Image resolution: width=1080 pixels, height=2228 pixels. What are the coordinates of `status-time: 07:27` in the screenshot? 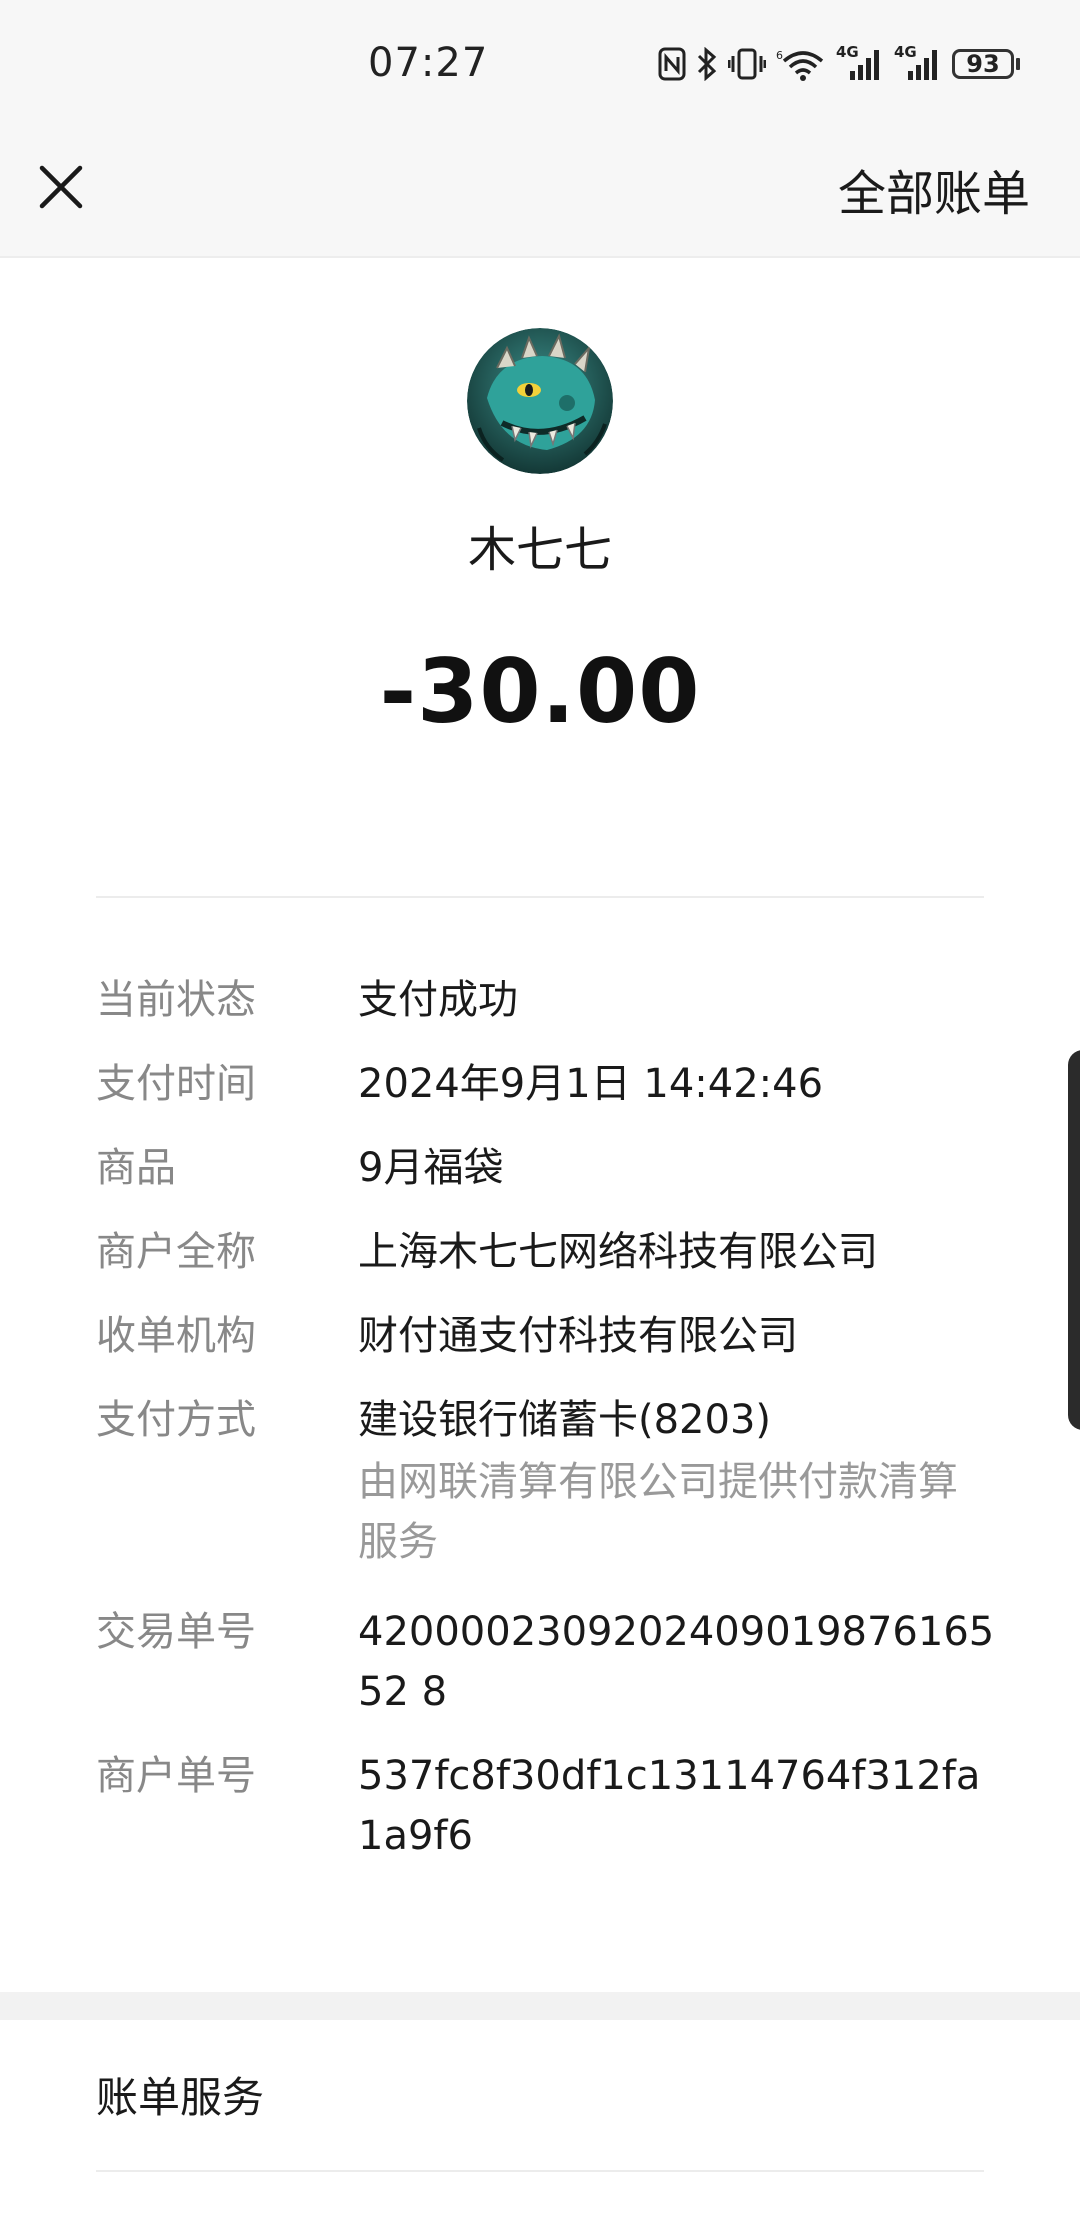 It's located at (428, 63).